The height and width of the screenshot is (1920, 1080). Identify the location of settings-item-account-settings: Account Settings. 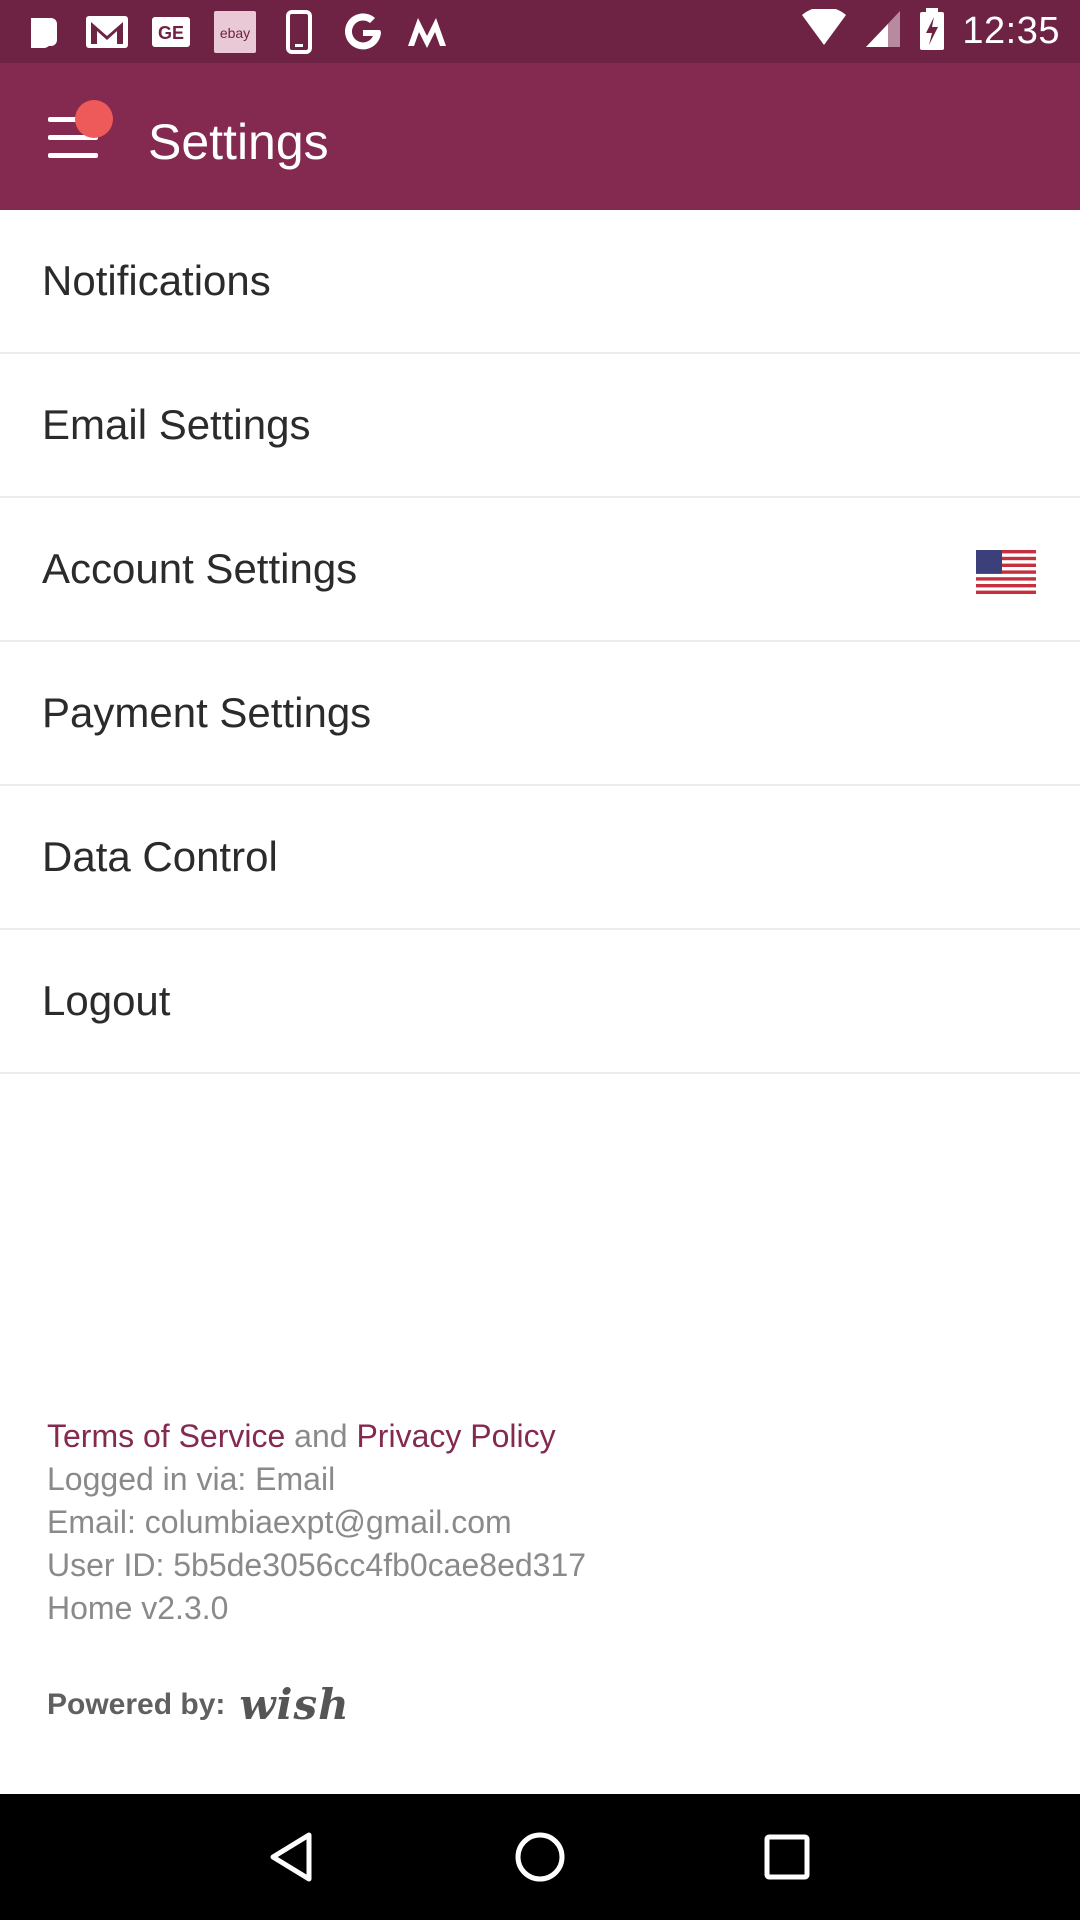
(540, 570).